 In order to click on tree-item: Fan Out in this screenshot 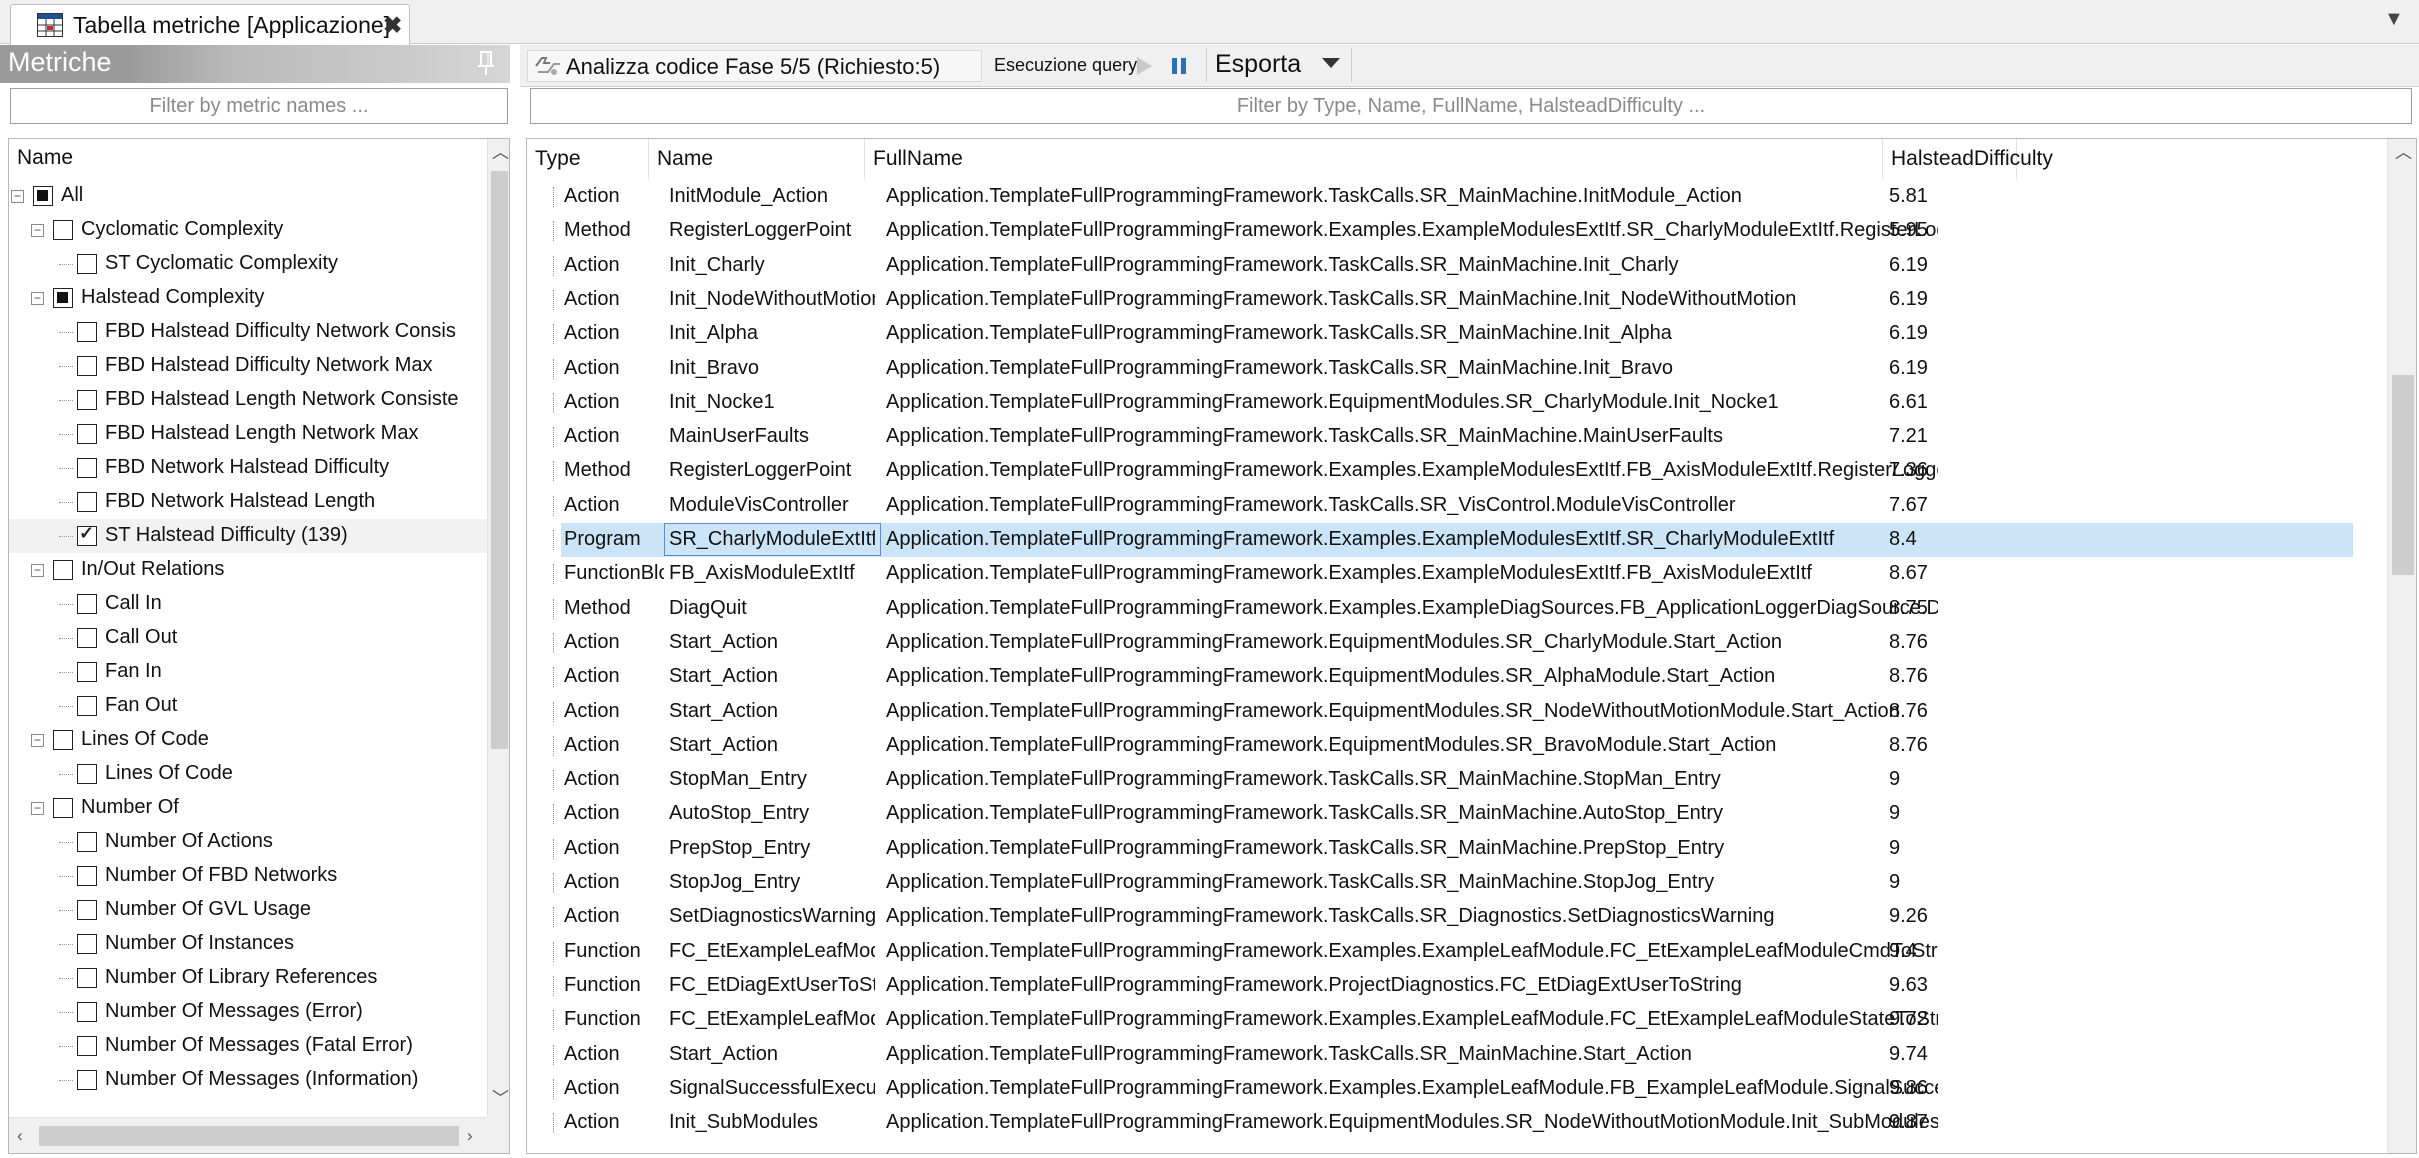, I will do `click(248, 706)`.